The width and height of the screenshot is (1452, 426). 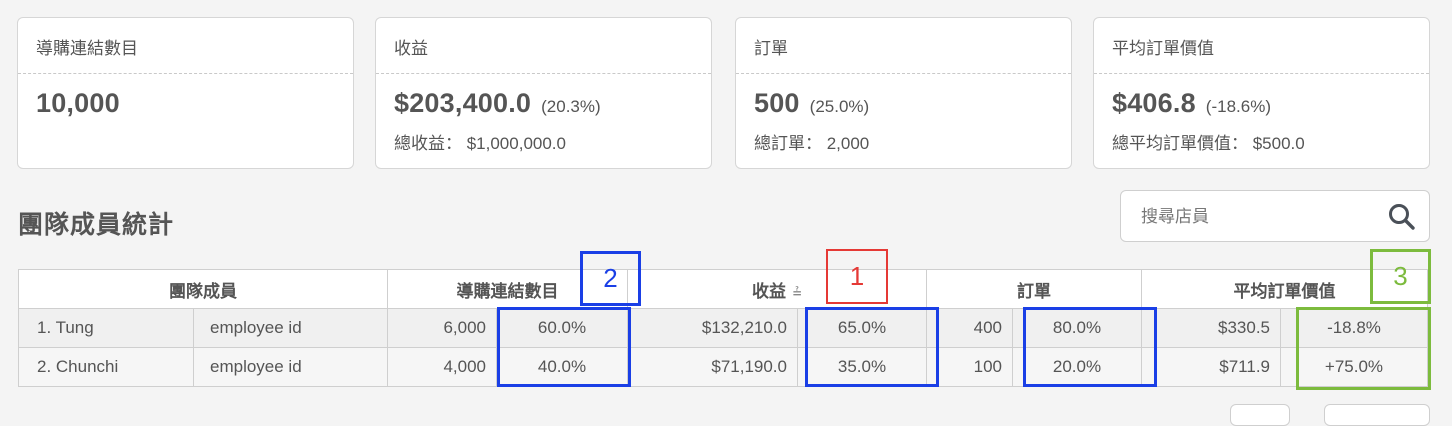 What do you see at coordinates (78, 103) in the screenshot?
I see `stat-card-value: 10,000` at bounding box center [78, 103].